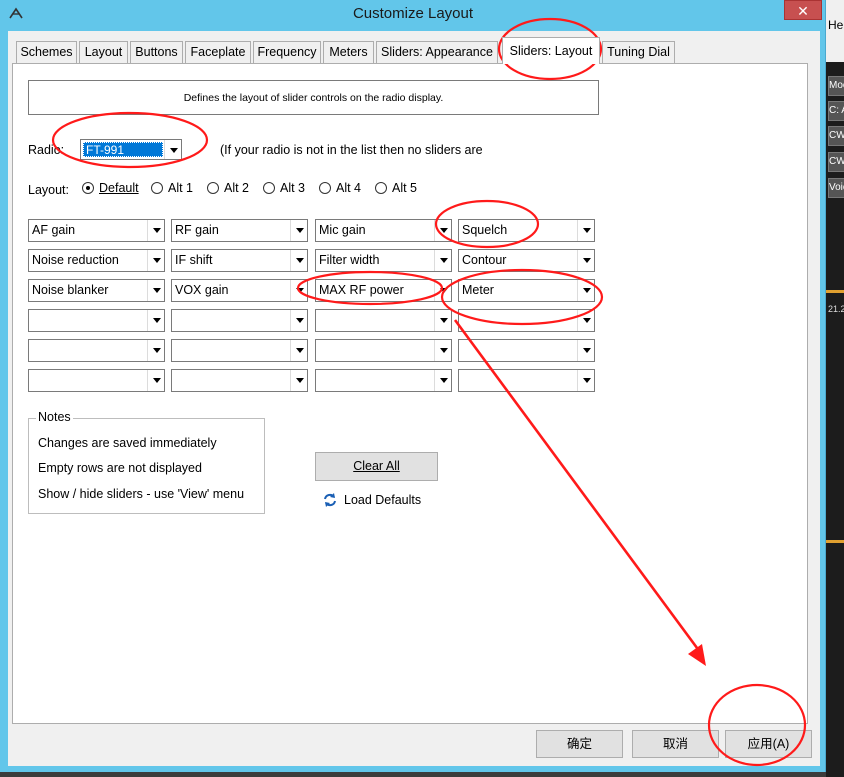  I want to click on slider-select-r4c1, so click(96, 320).